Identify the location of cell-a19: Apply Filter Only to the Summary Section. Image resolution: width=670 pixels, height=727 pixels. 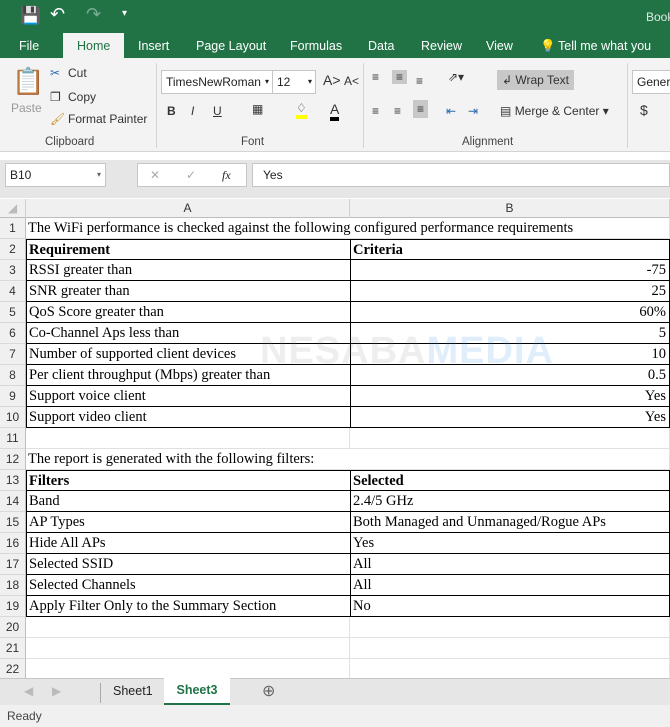
(188, 606).